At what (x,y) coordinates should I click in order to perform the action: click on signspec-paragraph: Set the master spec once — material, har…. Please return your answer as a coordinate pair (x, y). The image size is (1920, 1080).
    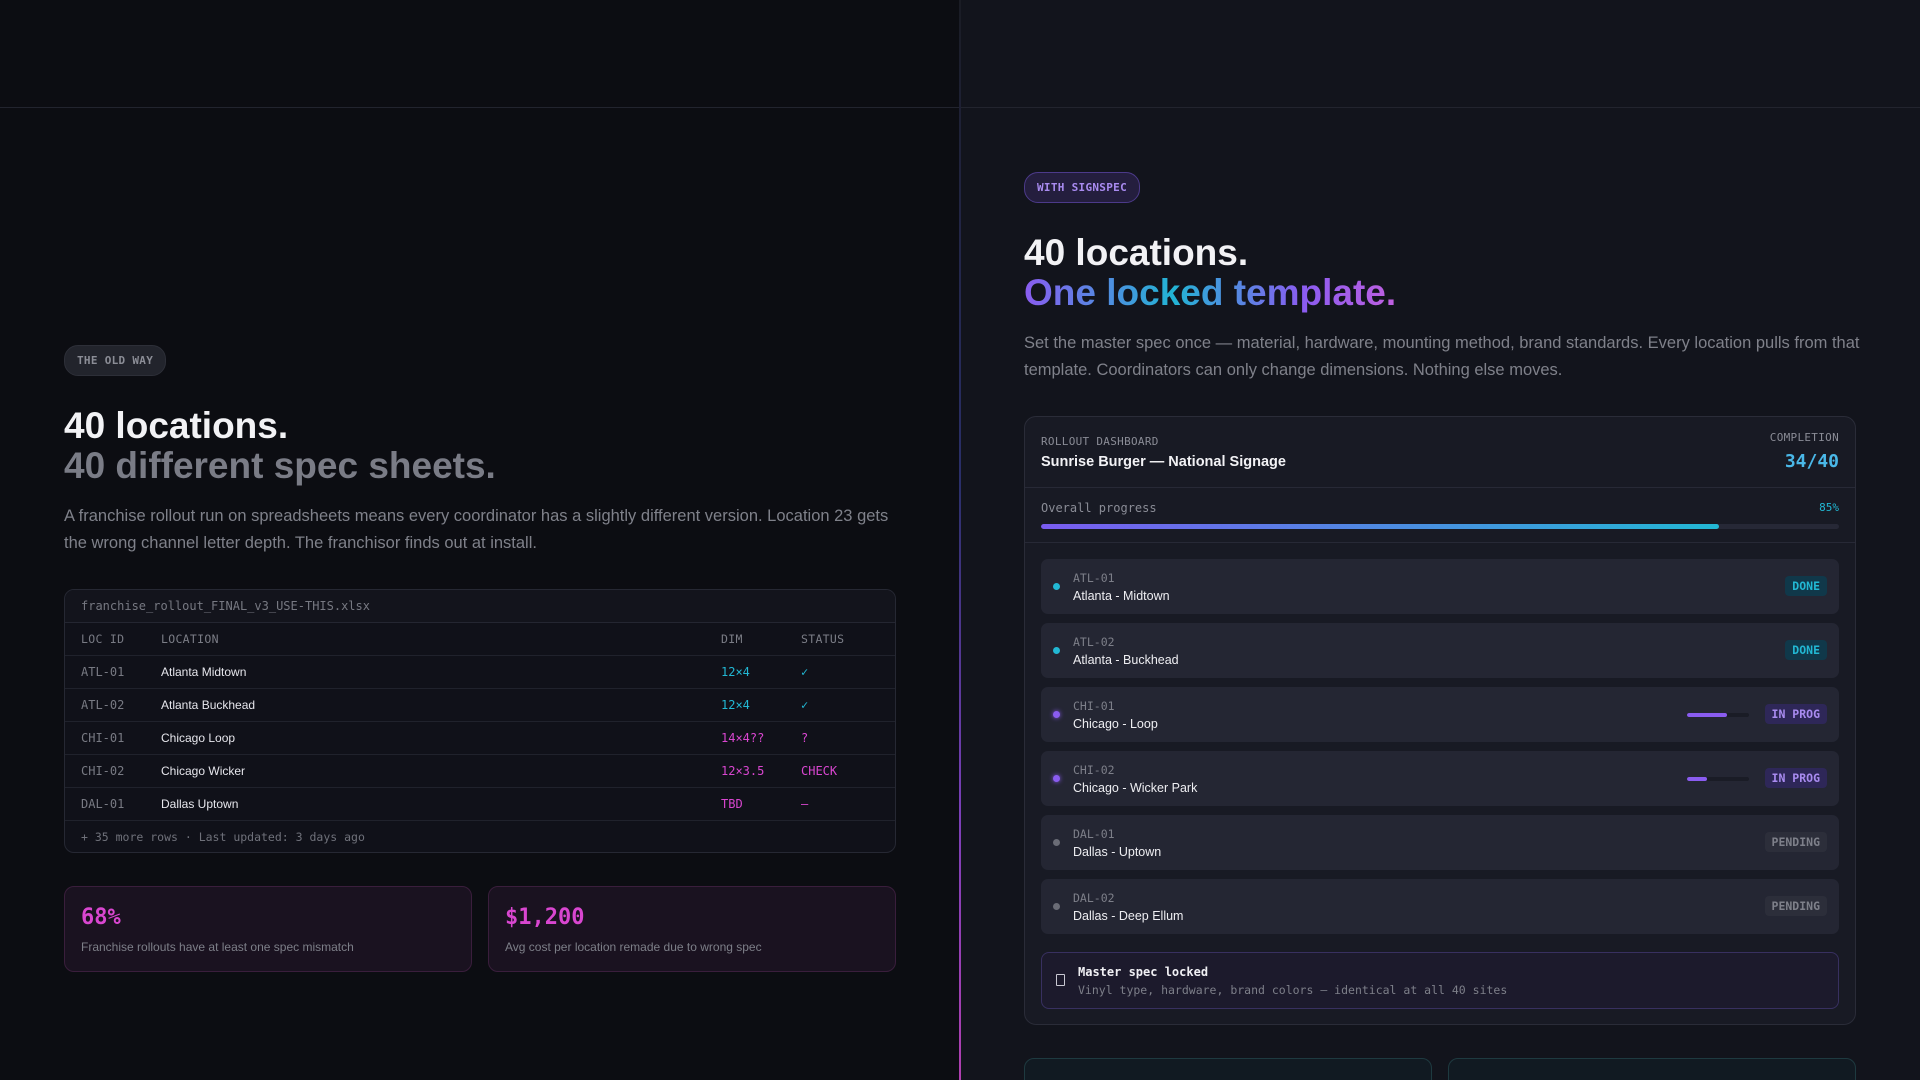
    Looking at the image, I should click on (1442, 356).